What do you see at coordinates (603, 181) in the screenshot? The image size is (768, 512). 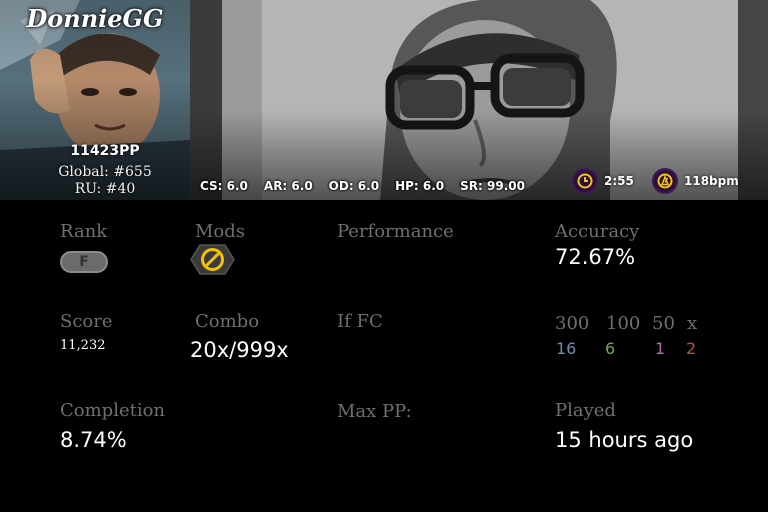 I see `length-badge: 2:55` at bounding box center [603, 181].